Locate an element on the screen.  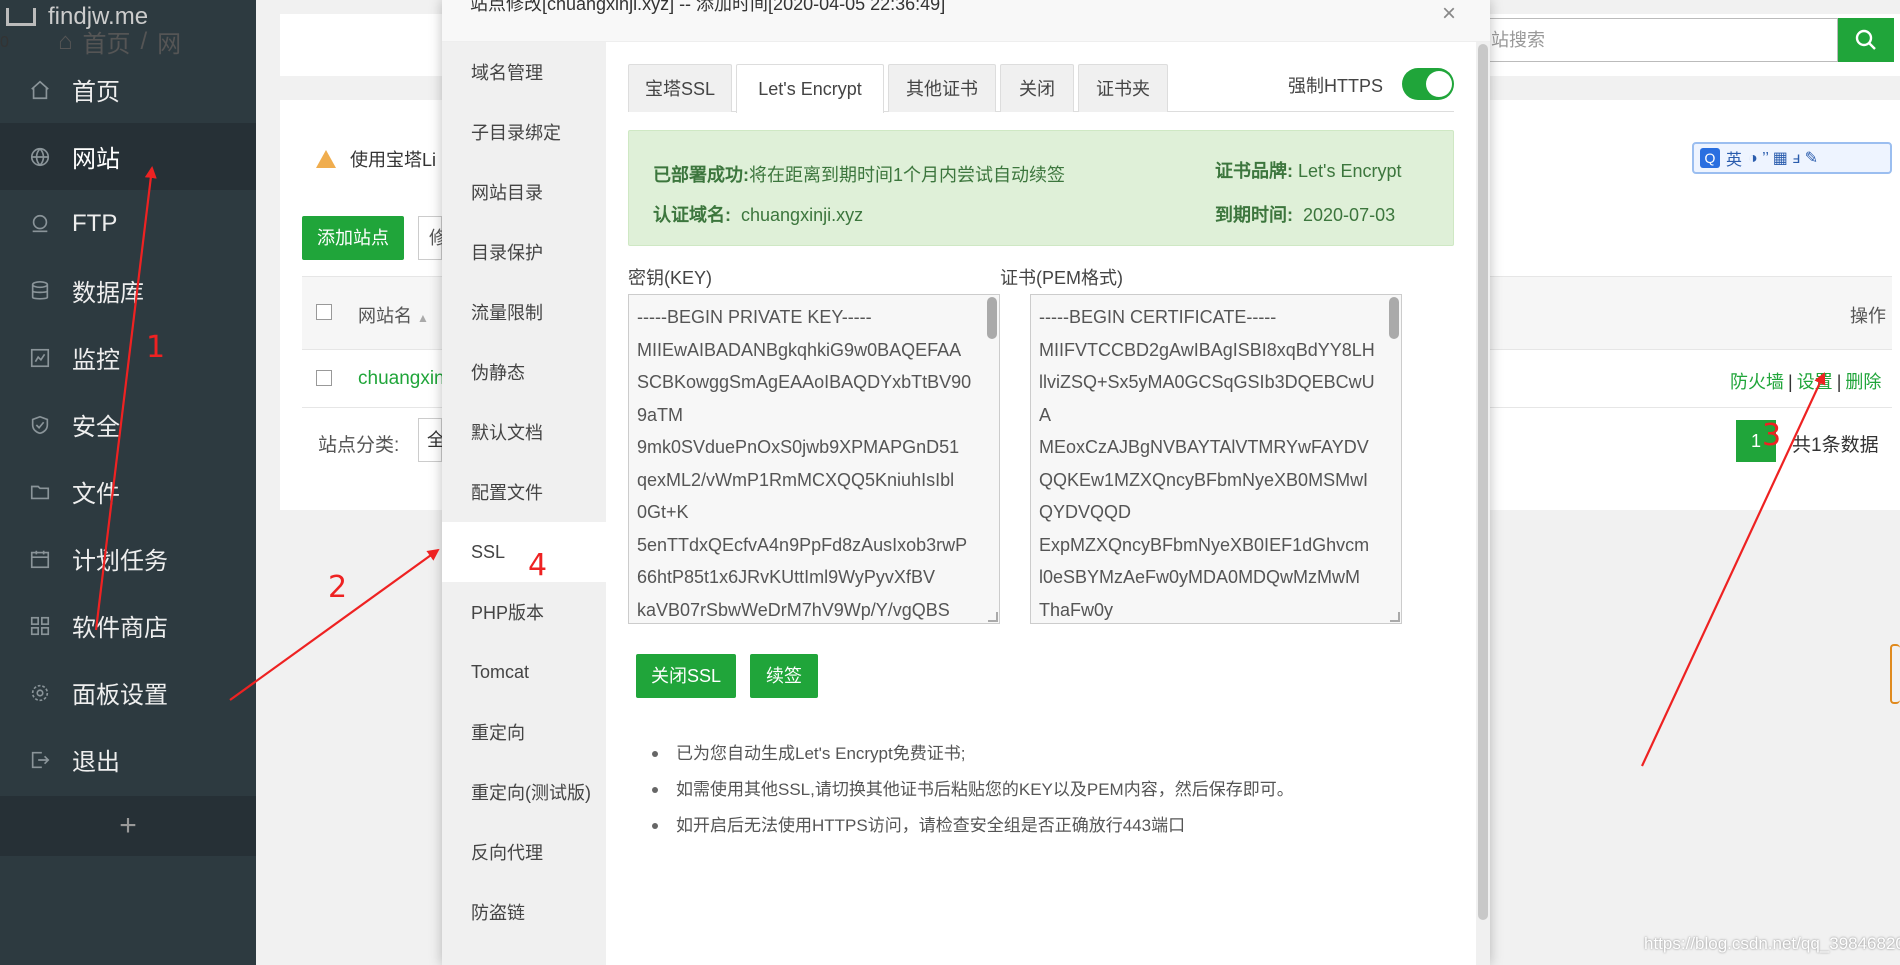
cert-brand: 证书品牌: Let's Encrypt is located at coordinates (1308, 170).